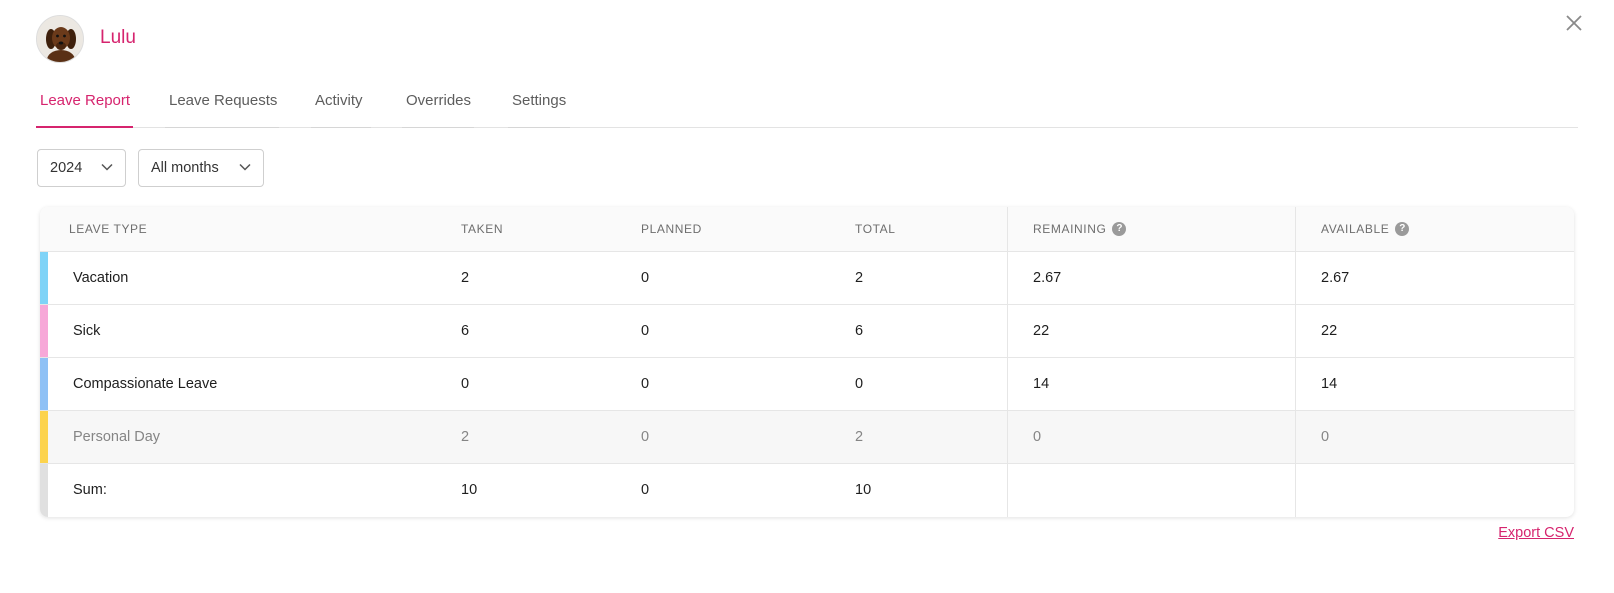 The height and width of the screenshot is (593, 1614). Describe the element at coordinates (859, 331) in the screenshot. I see `cell-total: 6` at that location.